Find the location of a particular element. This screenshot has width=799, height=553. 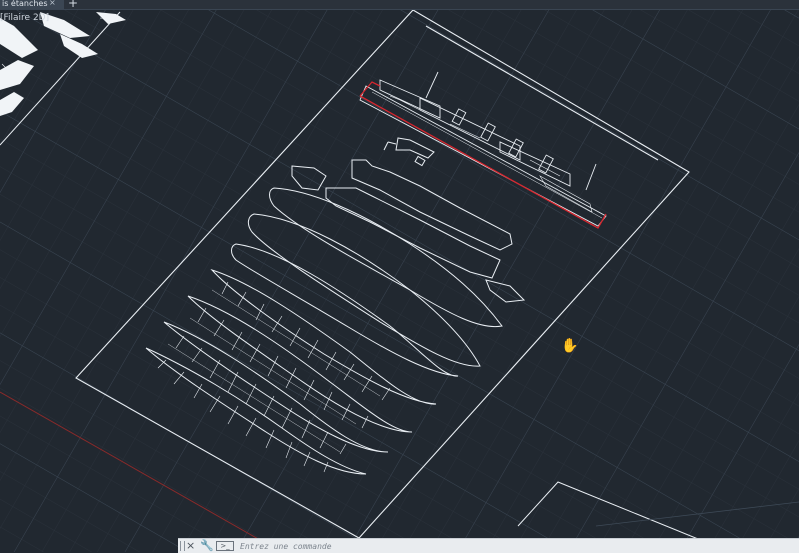

grip-icon is located at coordinates (182, 546).